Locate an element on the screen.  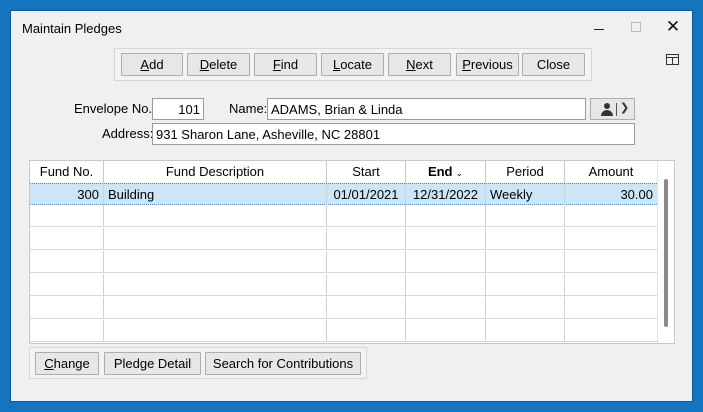
name-input is located at coordinates (426, 109).